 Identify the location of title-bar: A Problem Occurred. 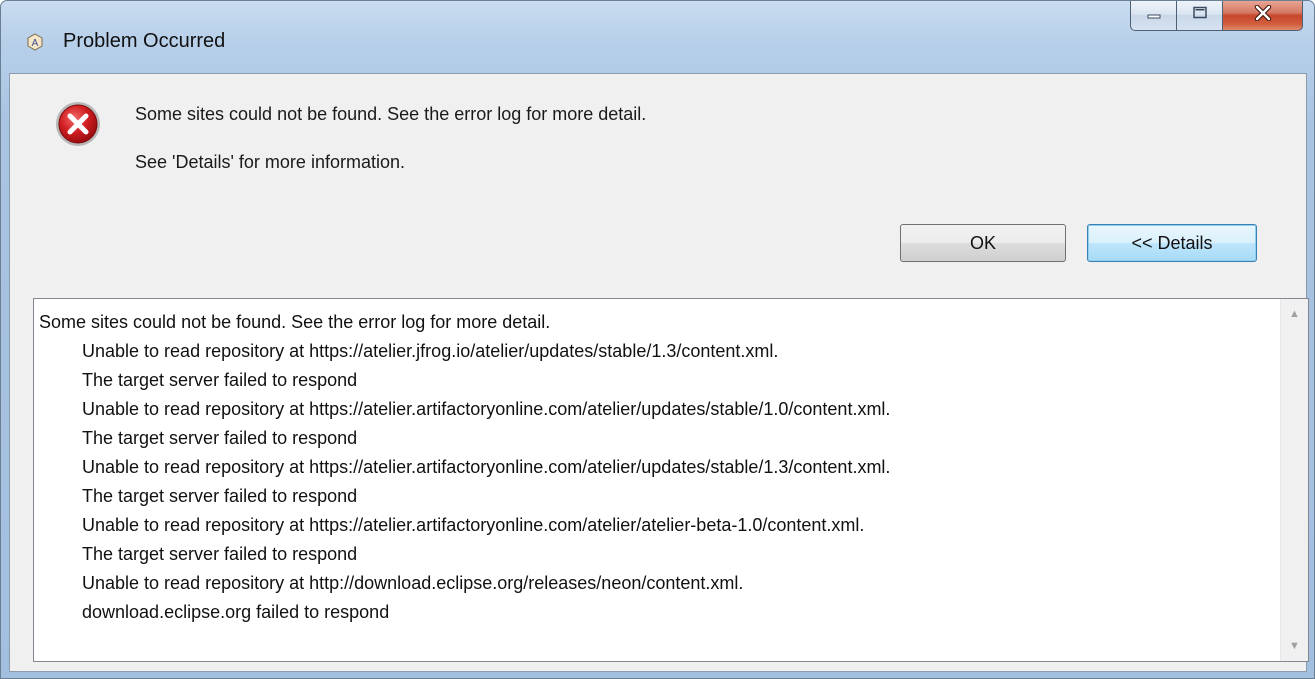
(657, 26).